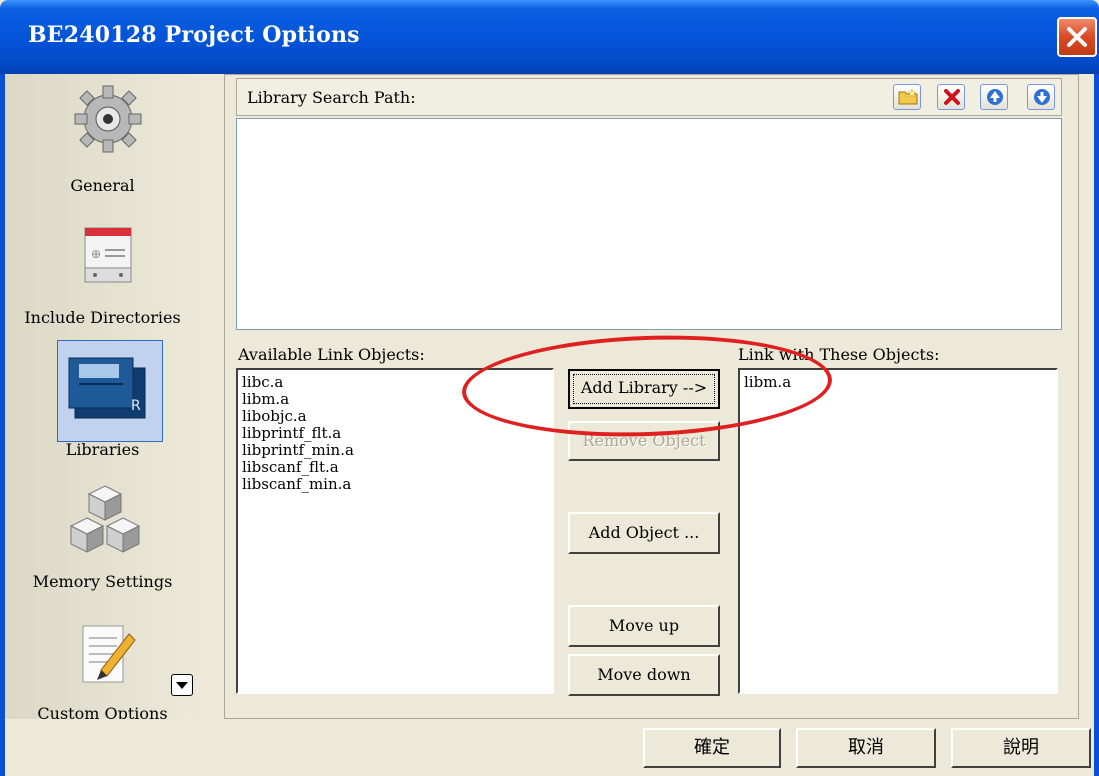 The height and width of the screenshot is (776, 1099). What do you see at coordinates (395, 382) in the screenshot?
I see `list-item: libc.a` at bounding box center [395, 382].